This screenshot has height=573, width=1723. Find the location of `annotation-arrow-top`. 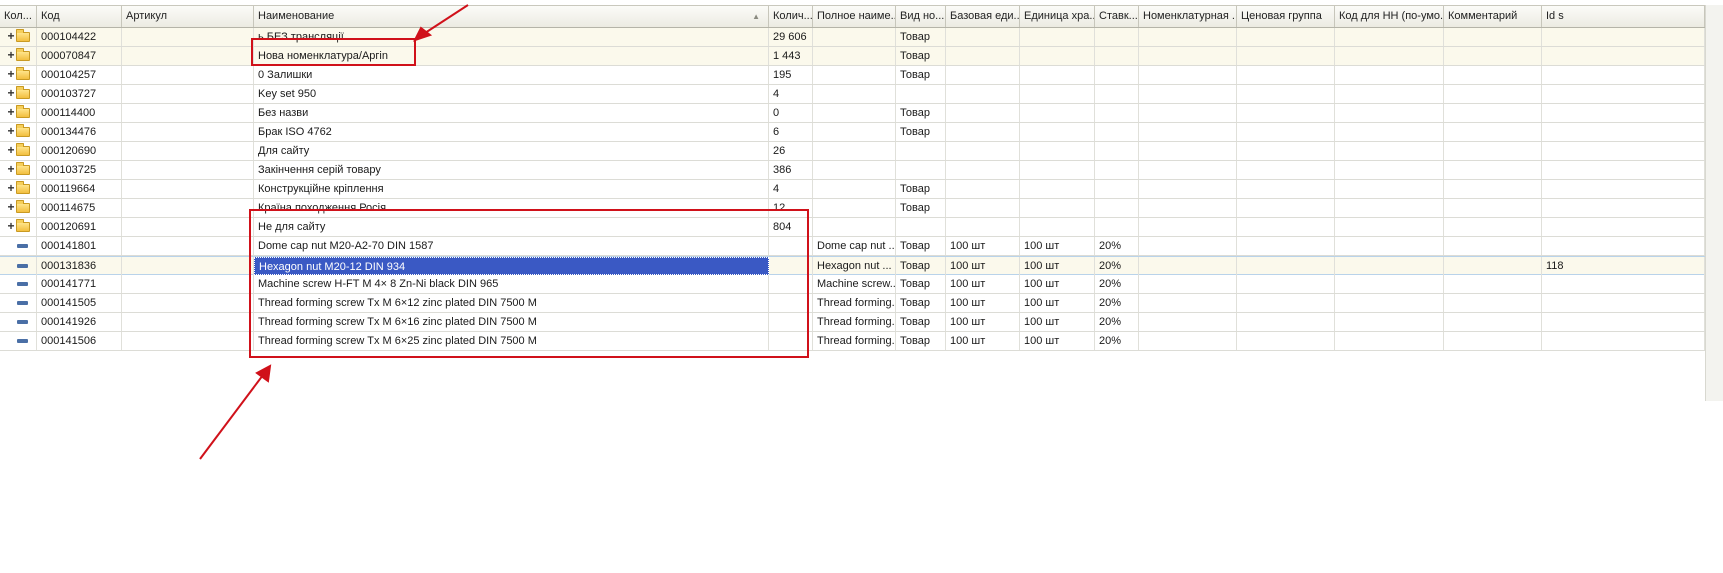

annotation-arrow-top is located at coordinates (441, 23).